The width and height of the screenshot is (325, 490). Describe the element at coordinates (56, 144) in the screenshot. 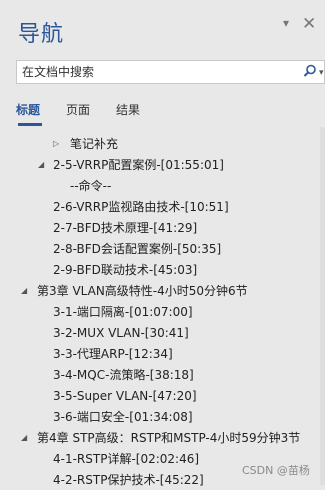

I see `expand-triangle-icon: ▷` at that location.